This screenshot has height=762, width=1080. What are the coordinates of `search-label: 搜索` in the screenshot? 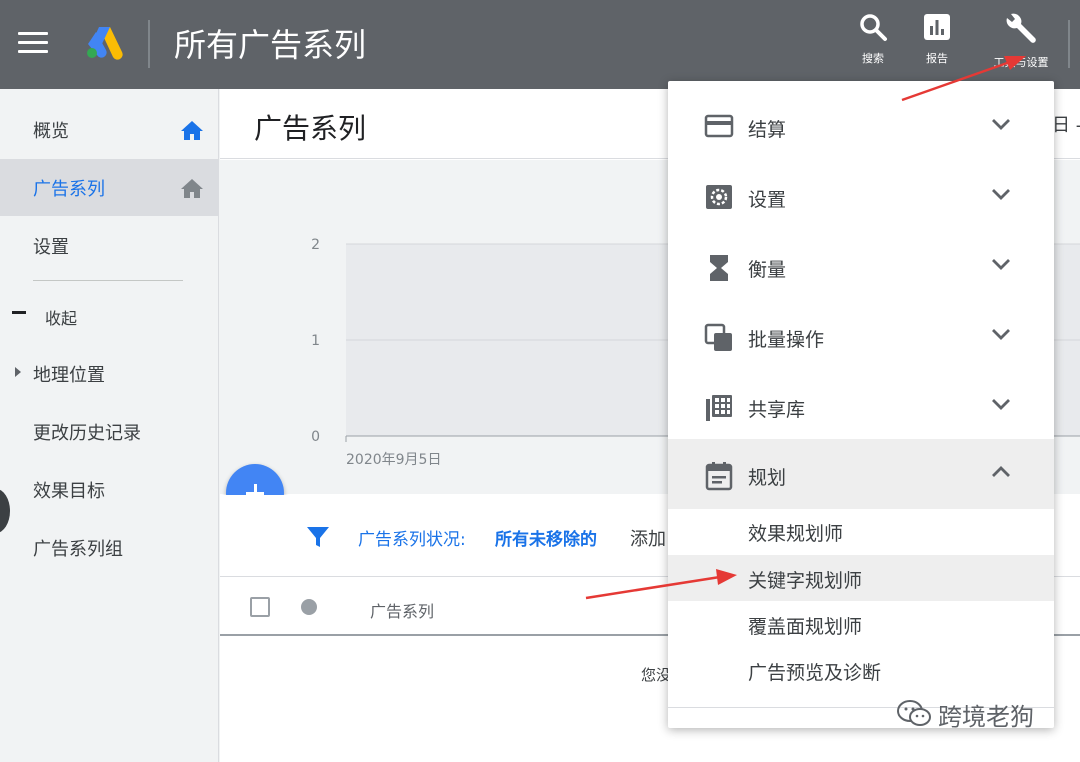 It's located at (873, 58).